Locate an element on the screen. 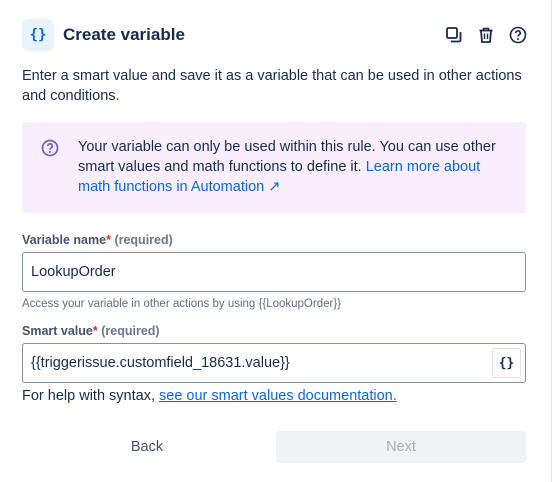 The width and height of the screenshot is (552, 482). insert-smart-value-button: {} is located at coordinates (506, 363).